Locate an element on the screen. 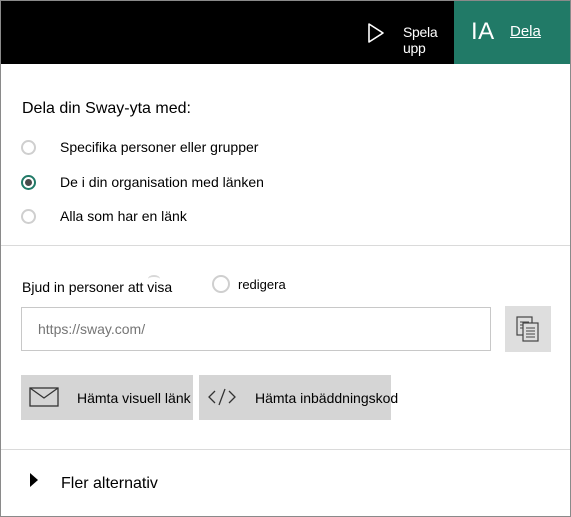  top-bar: Spela upp IA Dela is located at coordinates (285, 32).